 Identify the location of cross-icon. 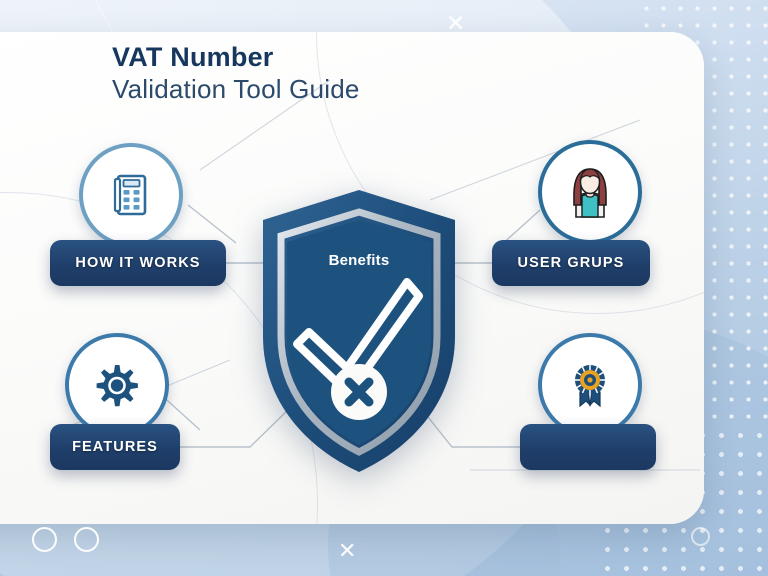
(359, 392).